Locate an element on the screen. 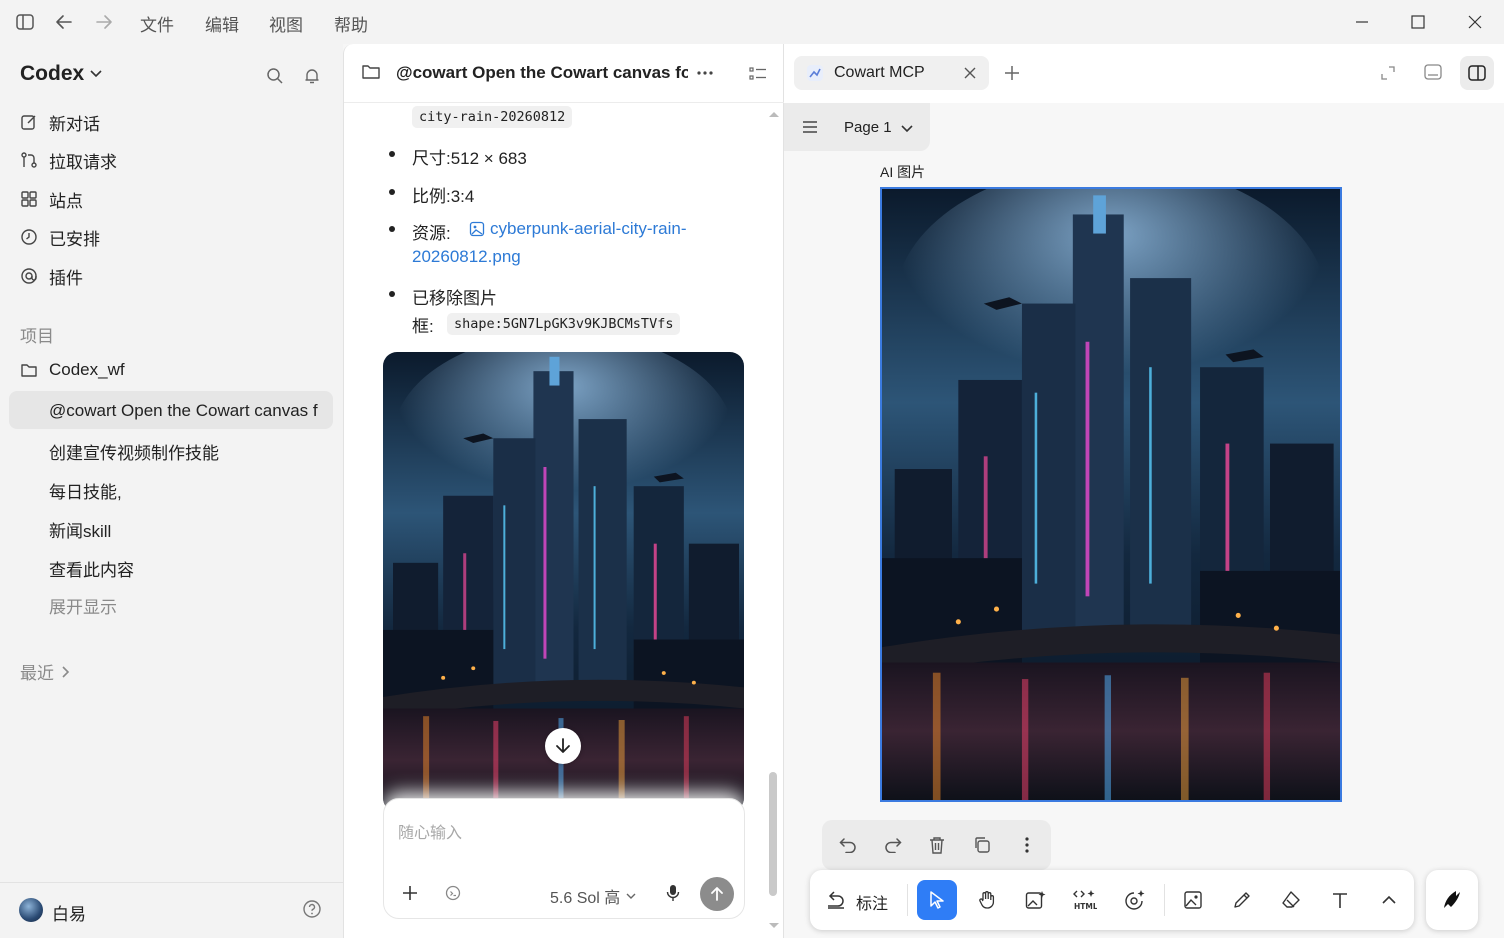 This screenshot has width=1504, height=938. composer-toolbar: 5.6 Sol 高 is located at coordinates (564, 893).